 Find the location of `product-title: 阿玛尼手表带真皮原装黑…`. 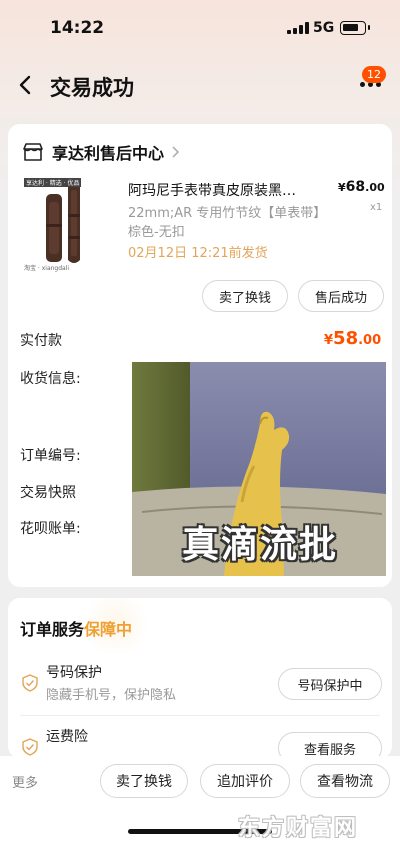

product-title: 阿玛尼手表带真皮原装黑… is located at coordinates (223, 190).